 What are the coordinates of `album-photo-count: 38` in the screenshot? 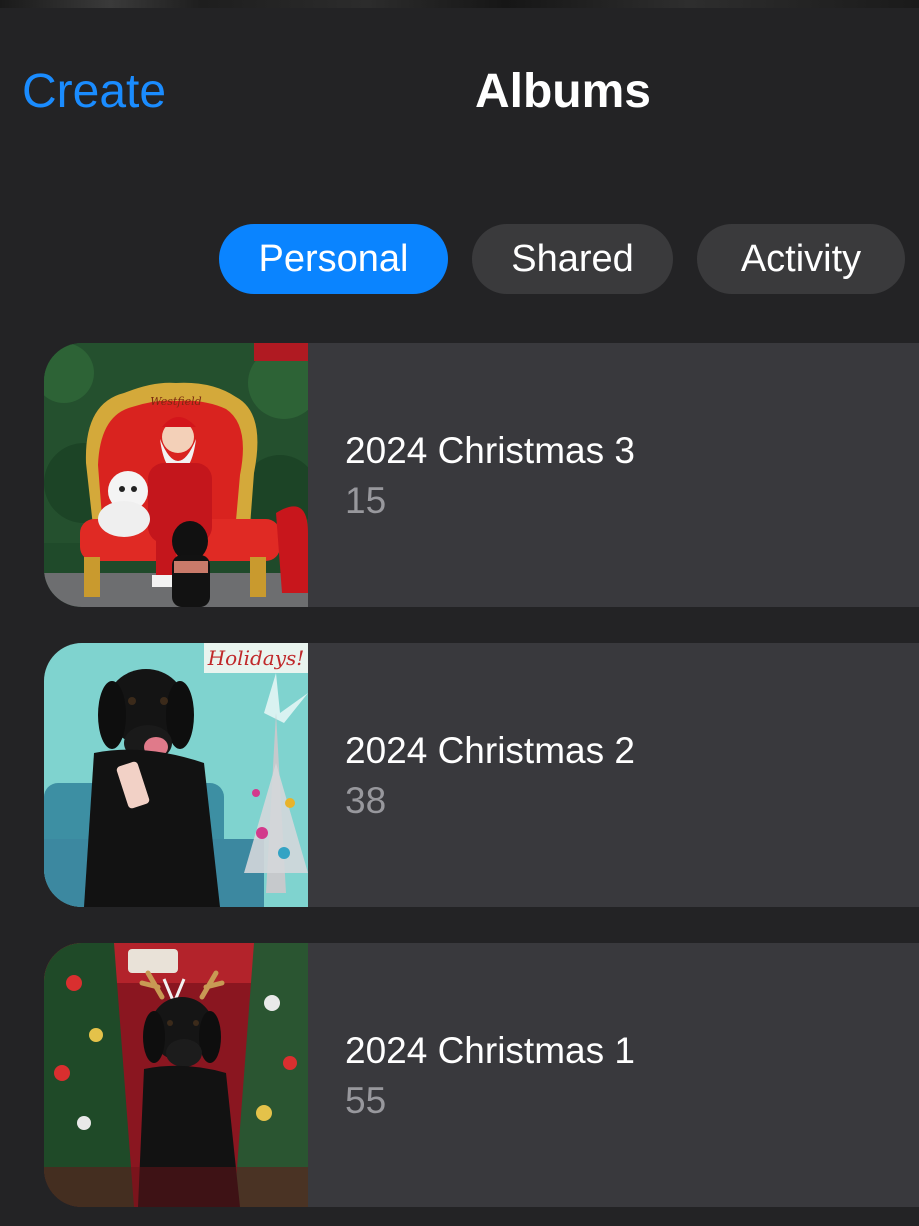 It's located at (366, 800).